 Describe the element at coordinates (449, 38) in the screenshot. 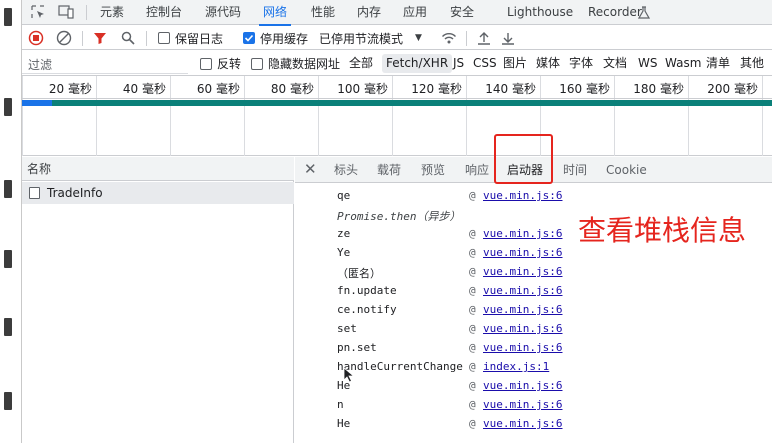

I see `network-conditions-icon` at that location.